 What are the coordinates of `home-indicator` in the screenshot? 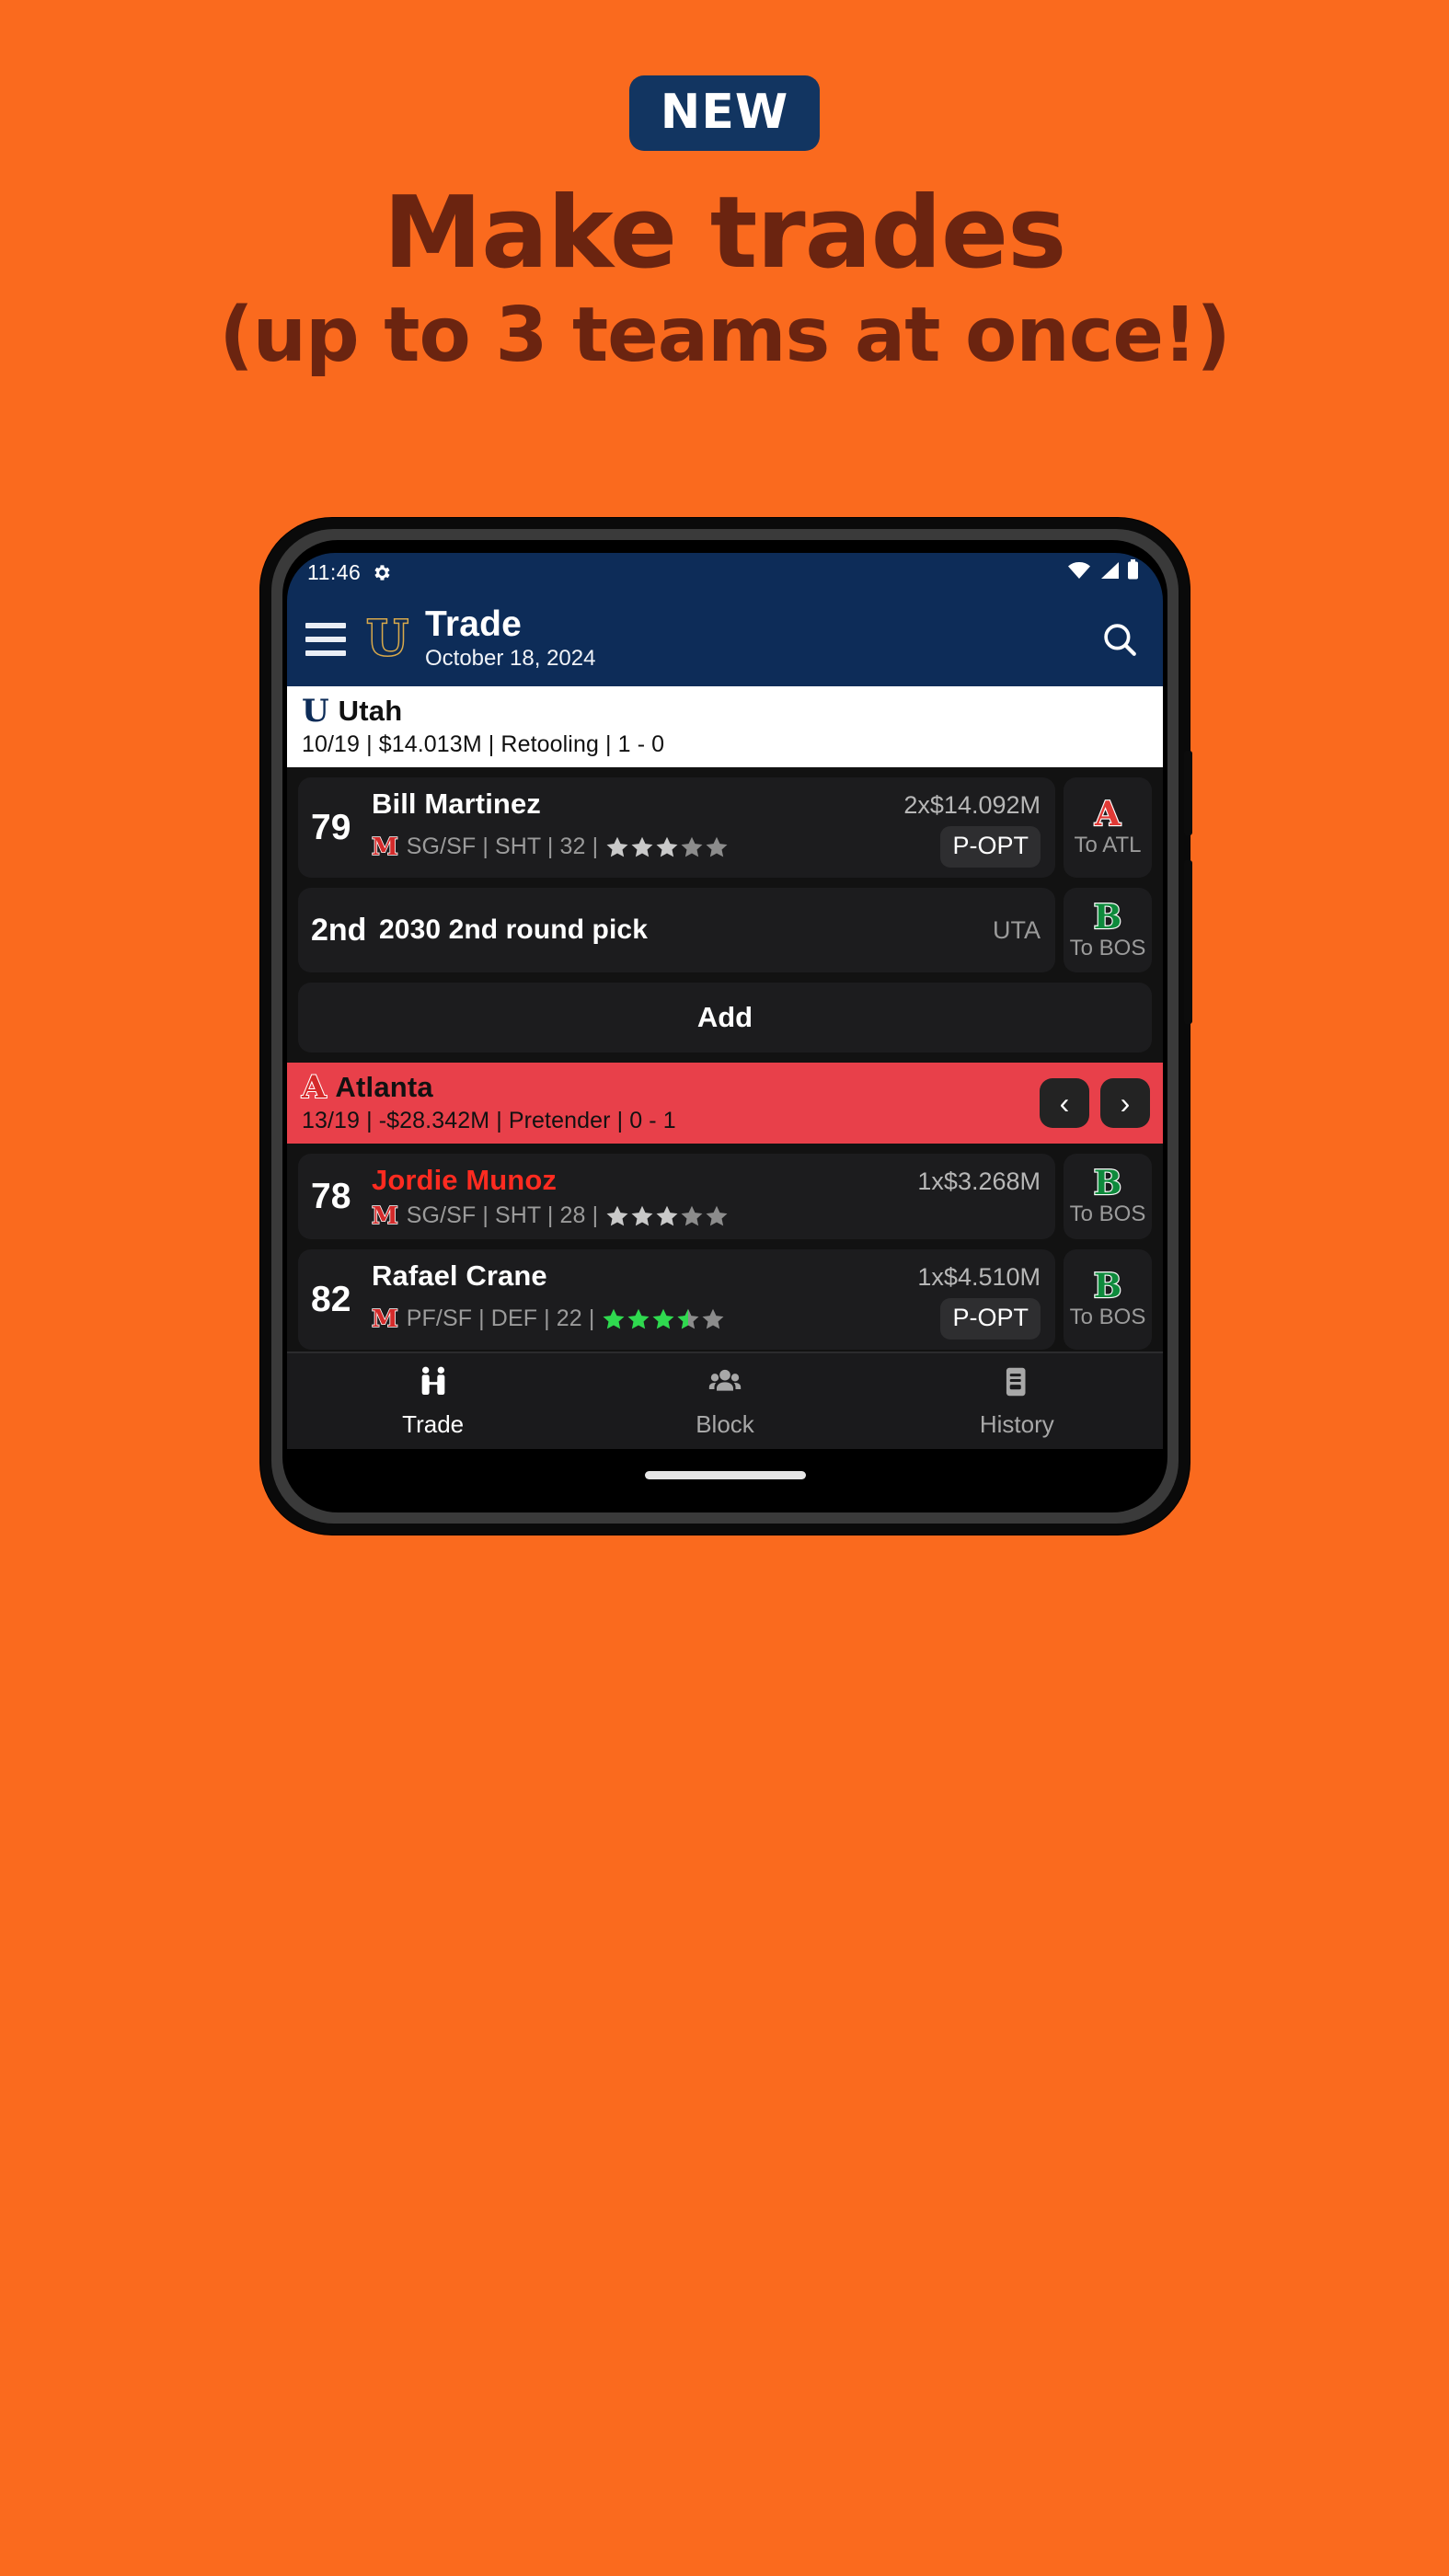 It's located at (725, 1474).